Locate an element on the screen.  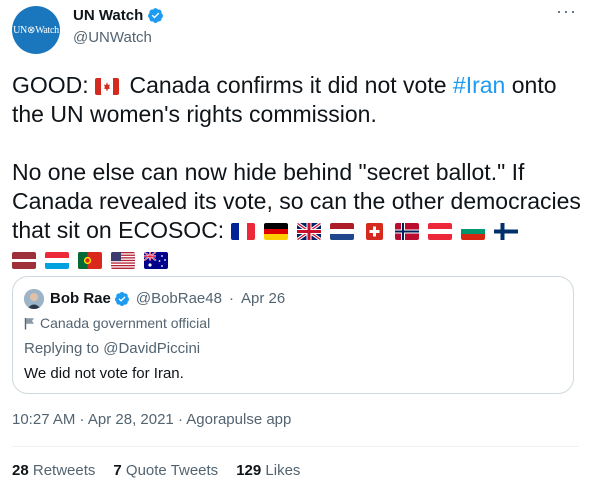
hashtag-link: #Iran is located at coordinates (479, 85).